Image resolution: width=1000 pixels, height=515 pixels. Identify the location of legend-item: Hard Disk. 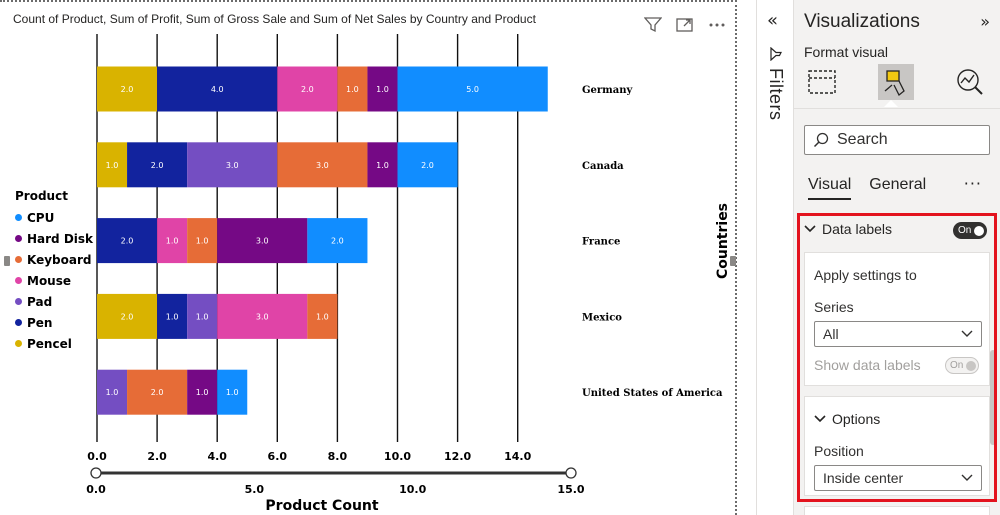
(54, 238).